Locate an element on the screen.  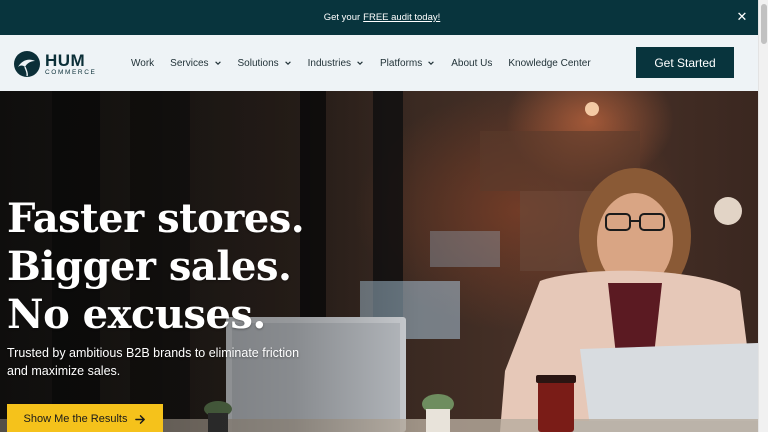
close-icon: ✕ is located at coordinates (742, 17).